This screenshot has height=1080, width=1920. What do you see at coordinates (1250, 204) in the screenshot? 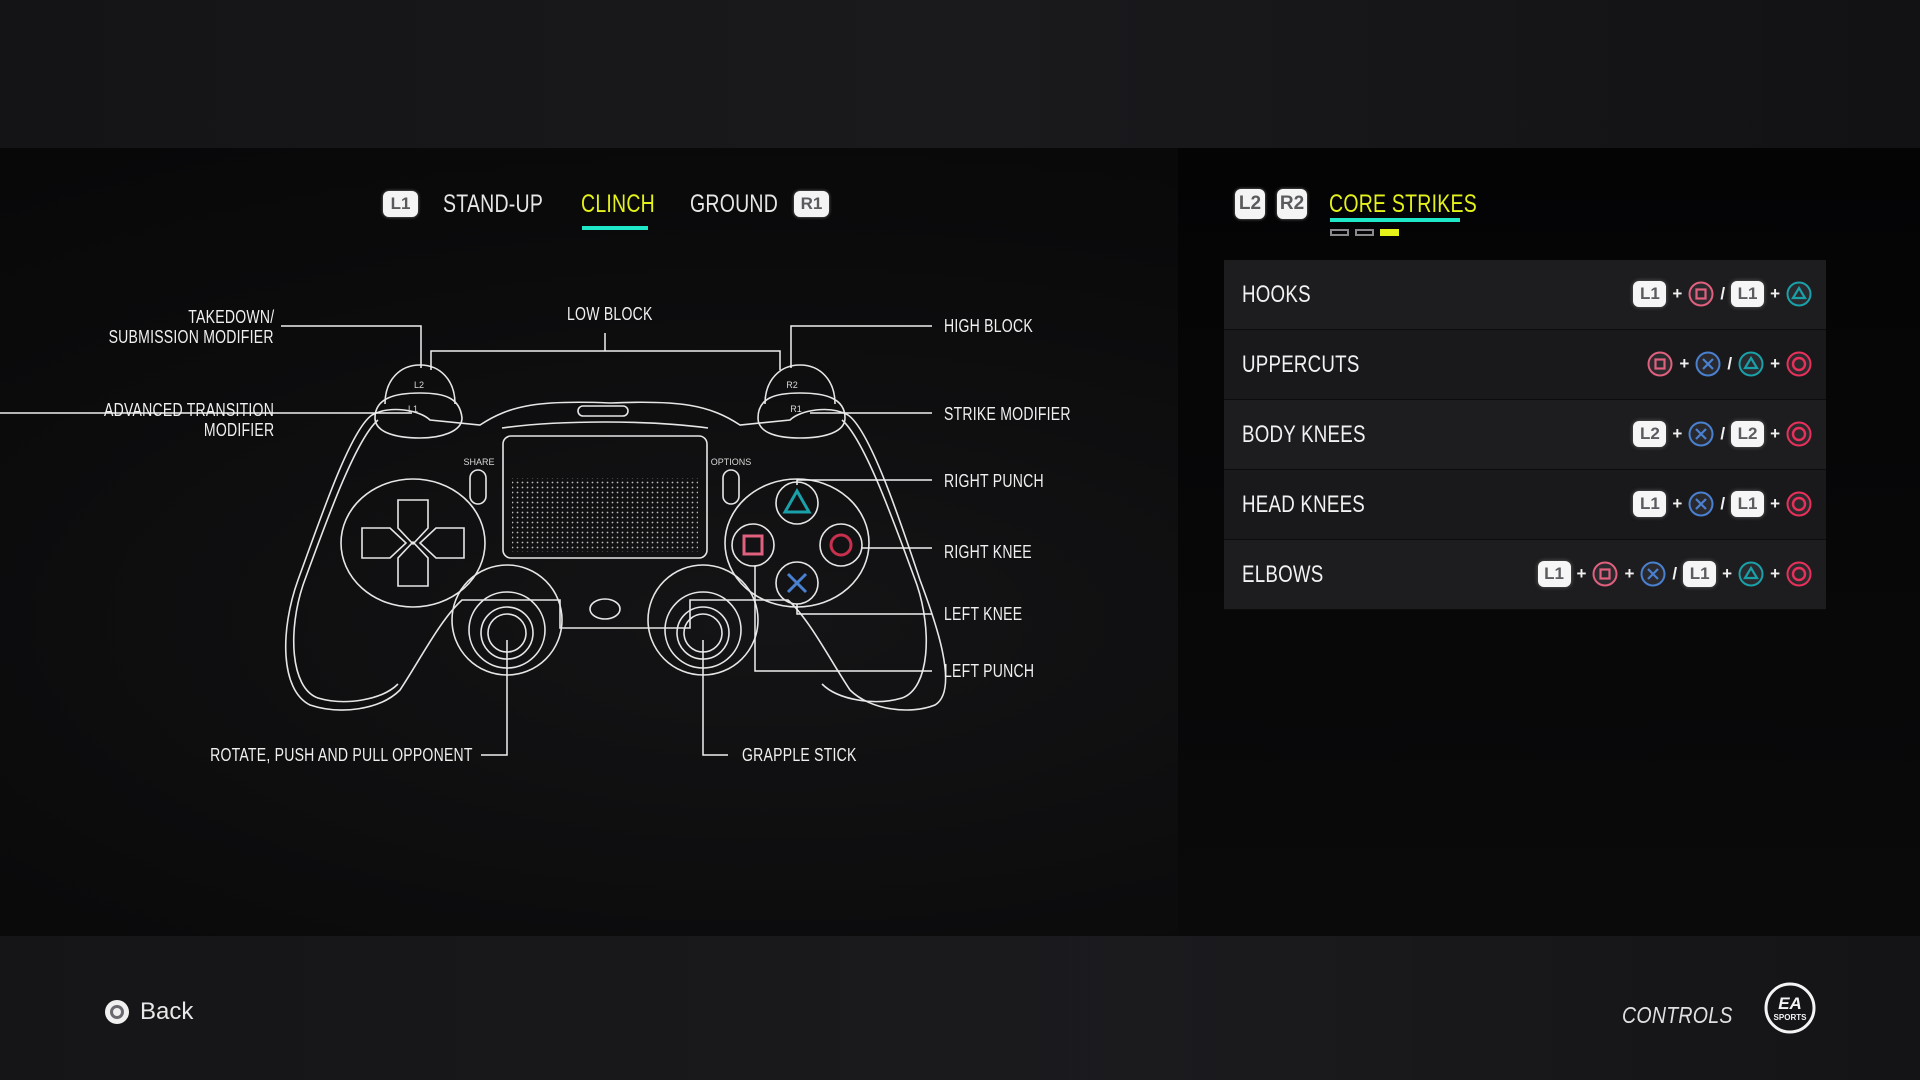
I see `l2-prev-key: L2` at bounding box center [1250, 204].